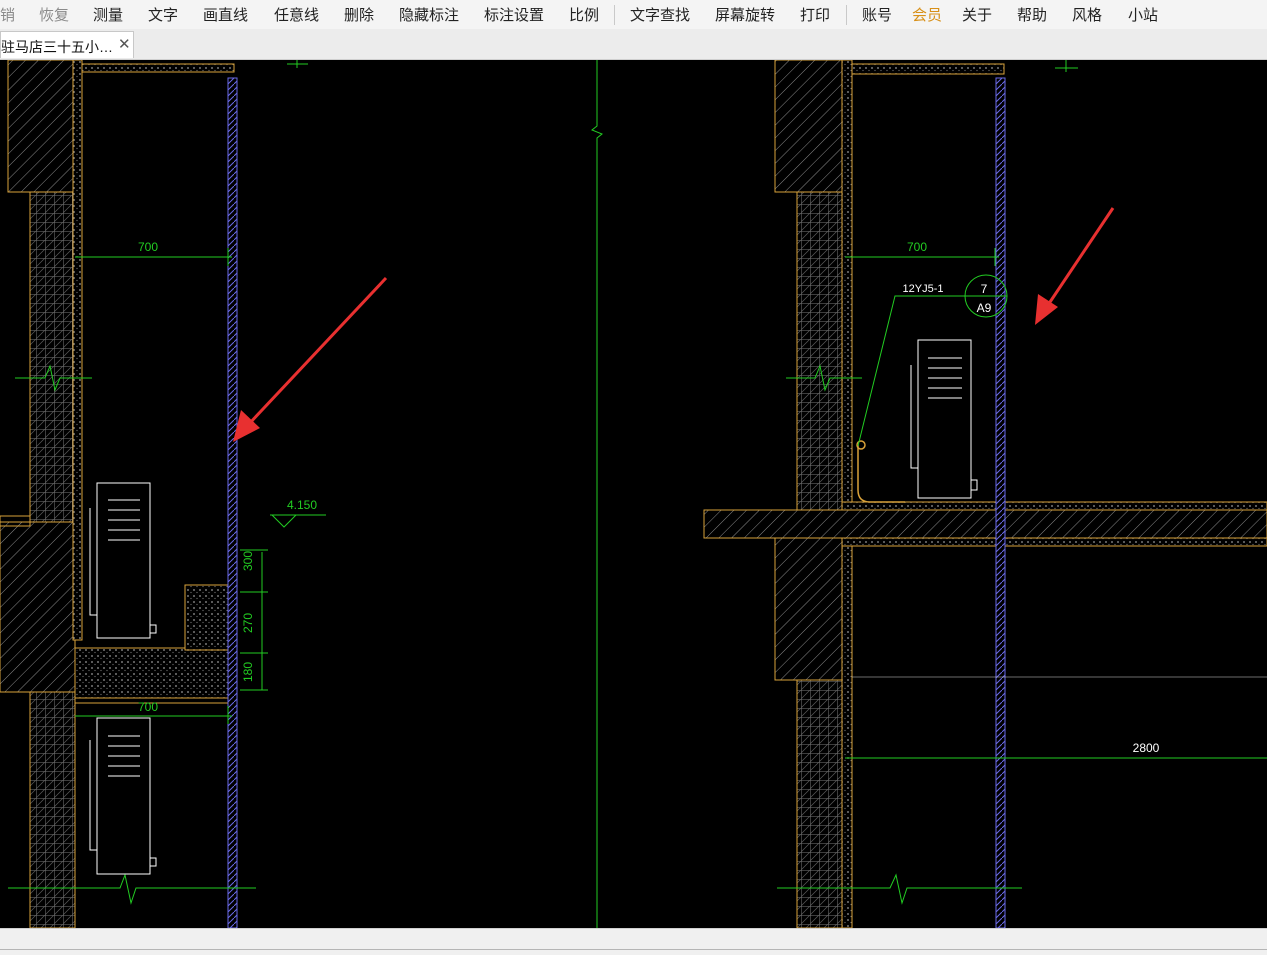 The width and height of the screenshot is (1267, 955). I want to click on right-air-conditioner, so click(944, 419).